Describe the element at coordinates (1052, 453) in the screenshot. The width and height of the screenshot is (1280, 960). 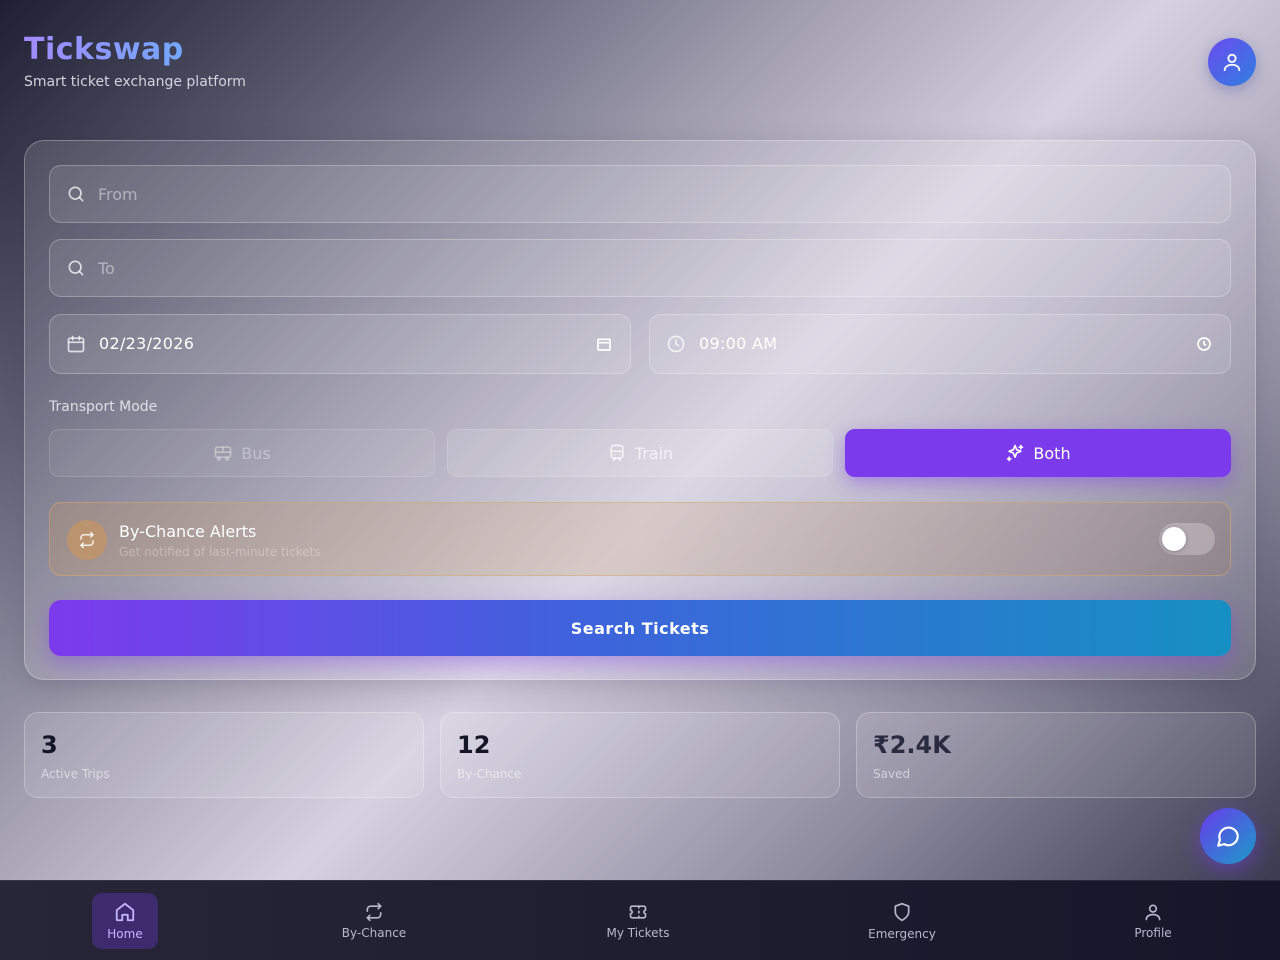
I see `mode-both-label: Both` at that location.